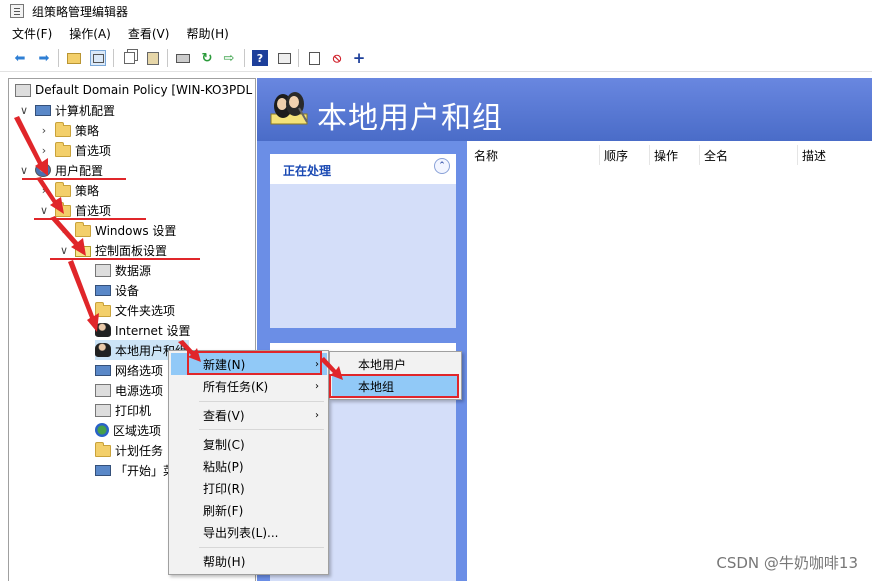  Describe the element at coordinates (382, 364) in the screenshot. I see `menu-item-label: 本地用户` at that location.